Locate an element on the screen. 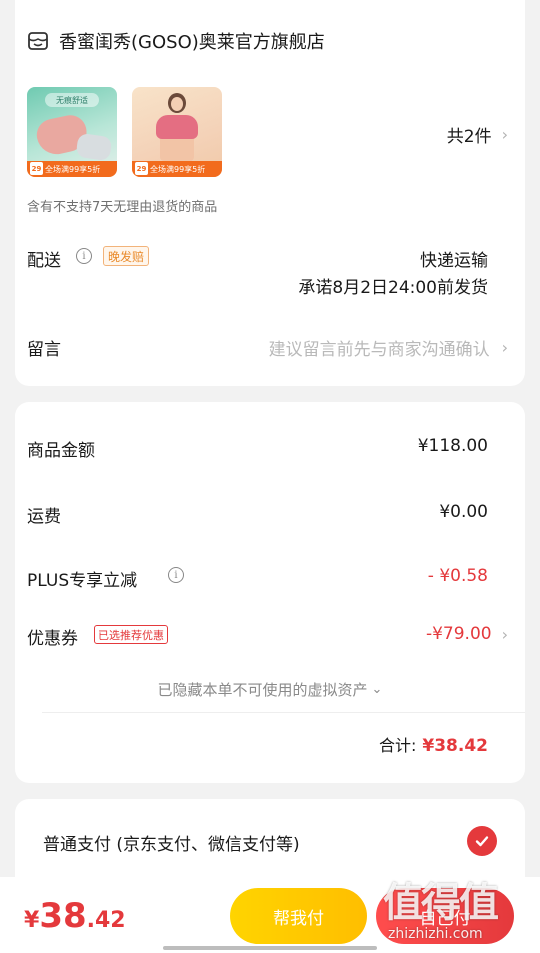 This screenshot has height=953, width=540. grand-total: ¥ 38 .42 is located at coordinates (75, 916).